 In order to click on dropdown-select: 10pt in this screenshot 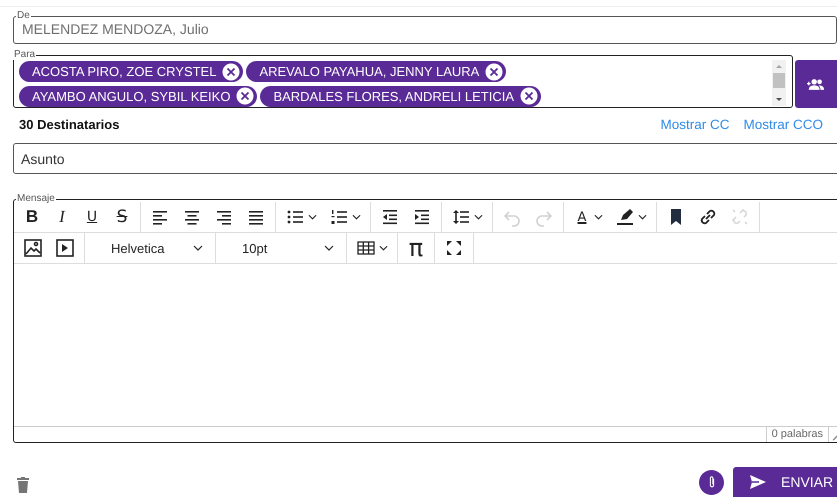, I will do `click(281, 248)`.